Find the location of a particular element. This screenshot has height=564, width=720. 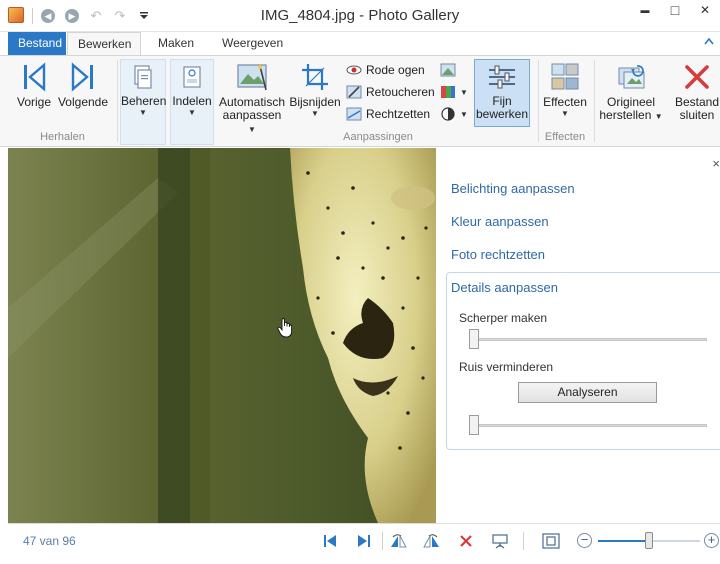

belichting-aanpassen-link: Belichting aanpassen is located at coordinates (513, 188).